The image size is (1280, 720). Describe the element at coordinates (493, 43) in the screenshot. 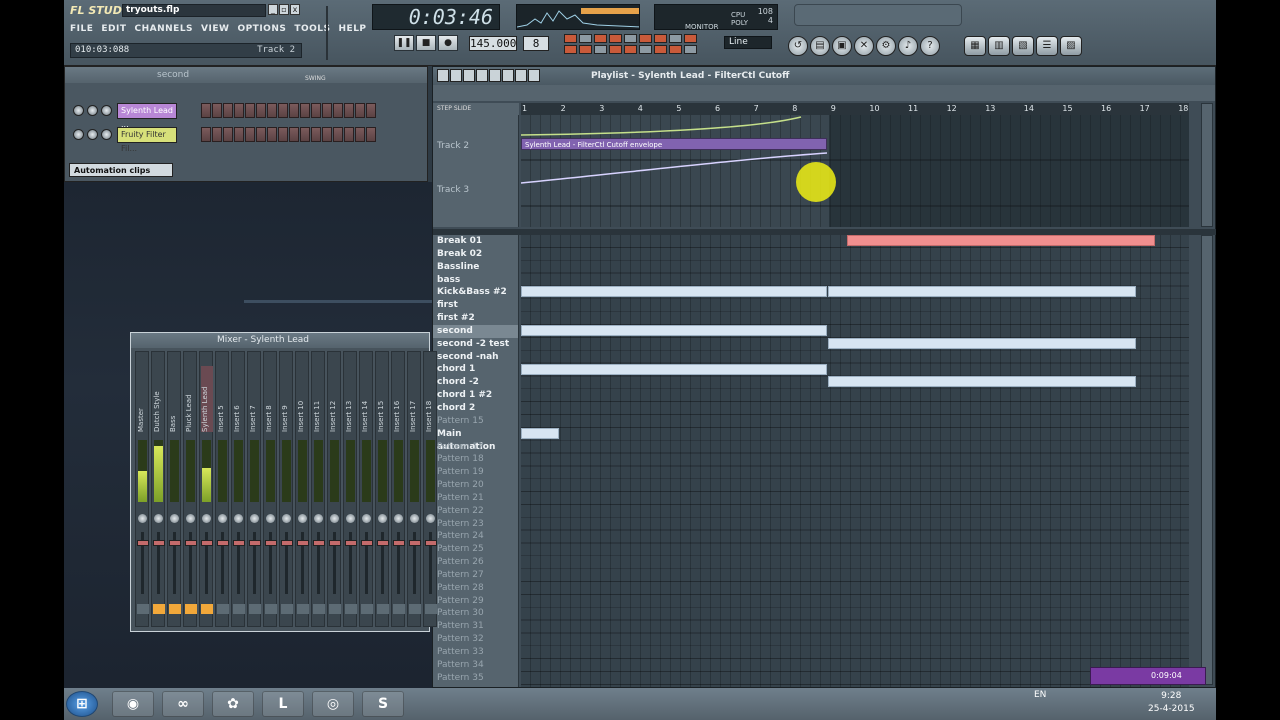

I see `tempo-display: 145.000` at that location.